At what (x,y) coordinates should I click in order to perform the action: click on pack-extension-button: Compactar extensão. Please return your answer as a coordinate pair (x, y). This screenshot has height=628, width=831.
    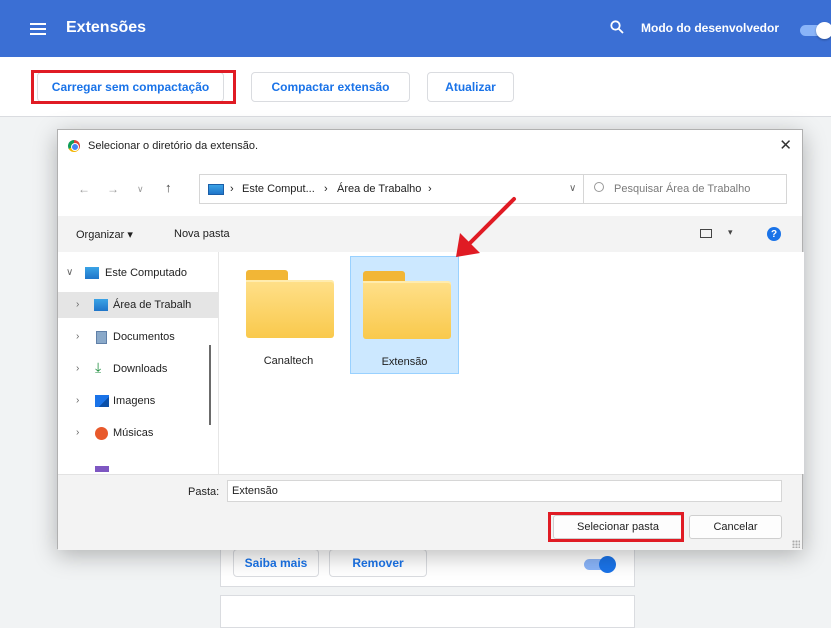
    Looking at the image, I should click on (330, 87).